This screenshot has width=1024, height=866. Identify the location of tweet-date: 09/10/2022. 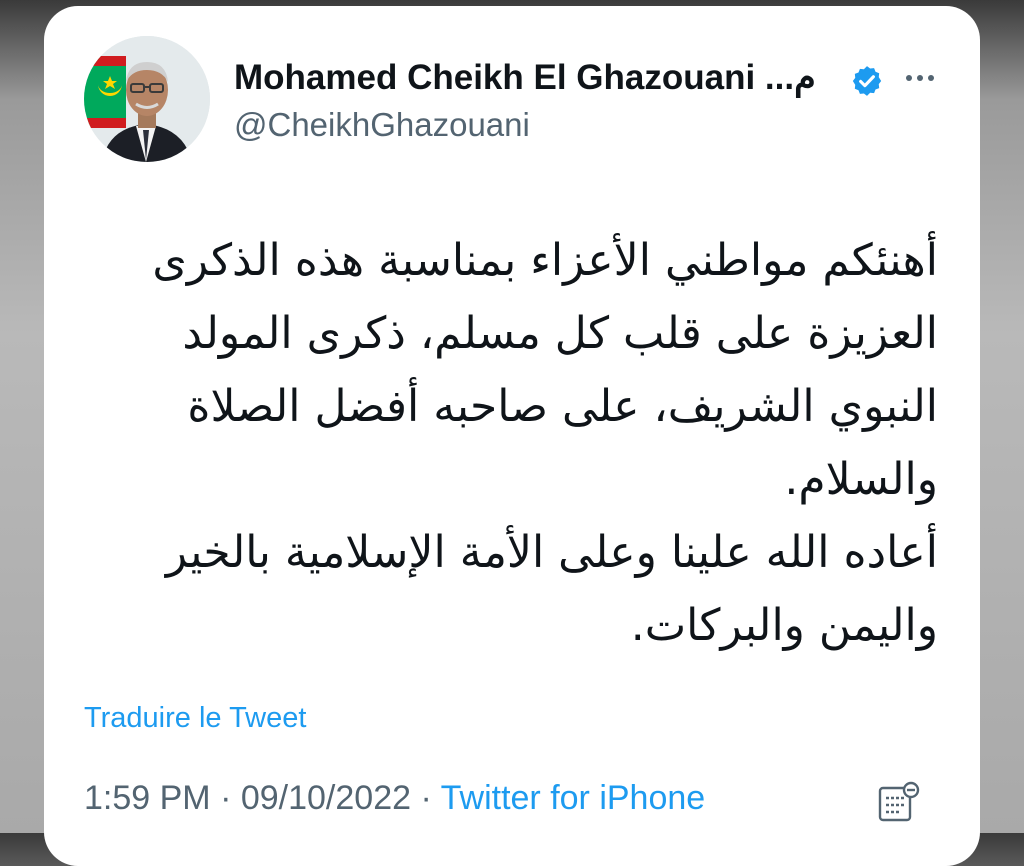
(326, 798).